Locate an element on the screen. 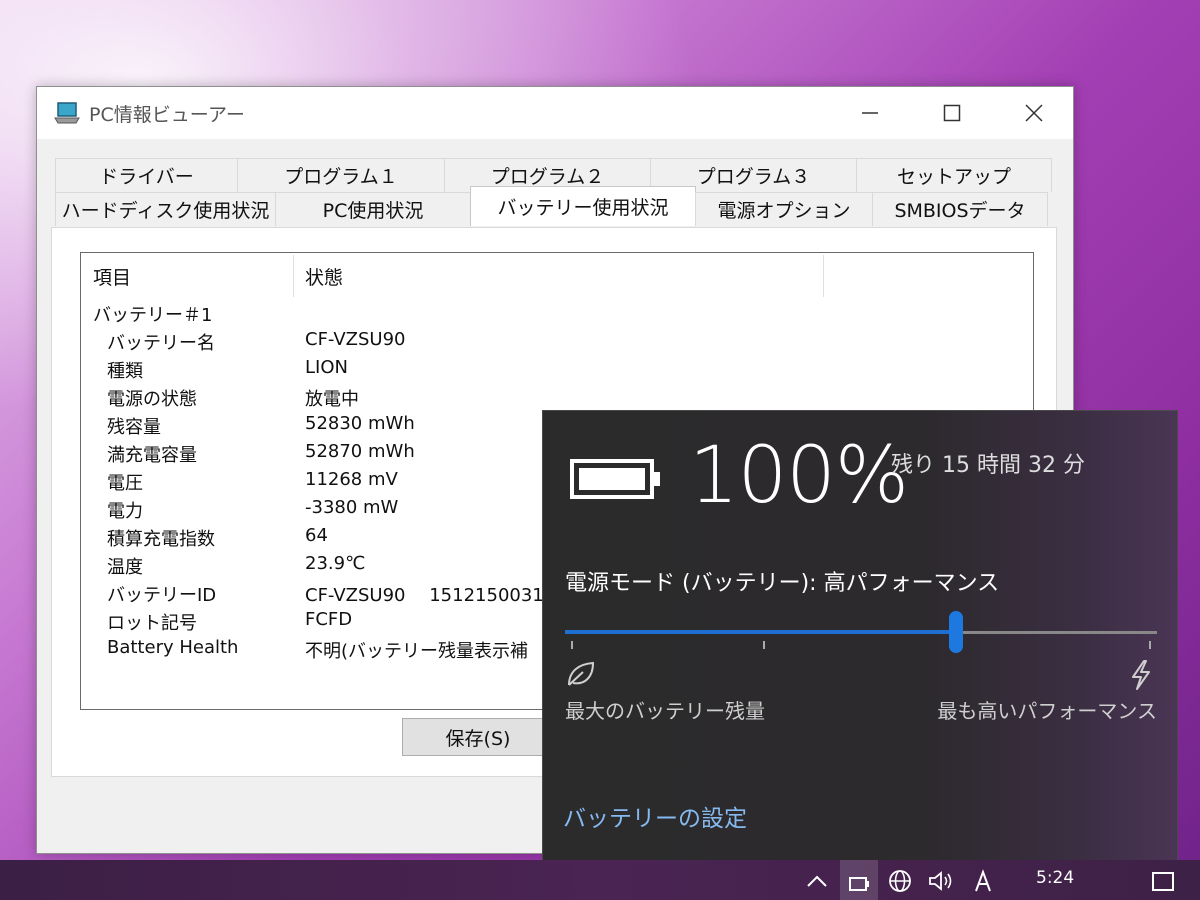 The height and width of the screenshot is (900, 1200). taskbar-clock: 5:24 is located at coordinates (1055, 878).